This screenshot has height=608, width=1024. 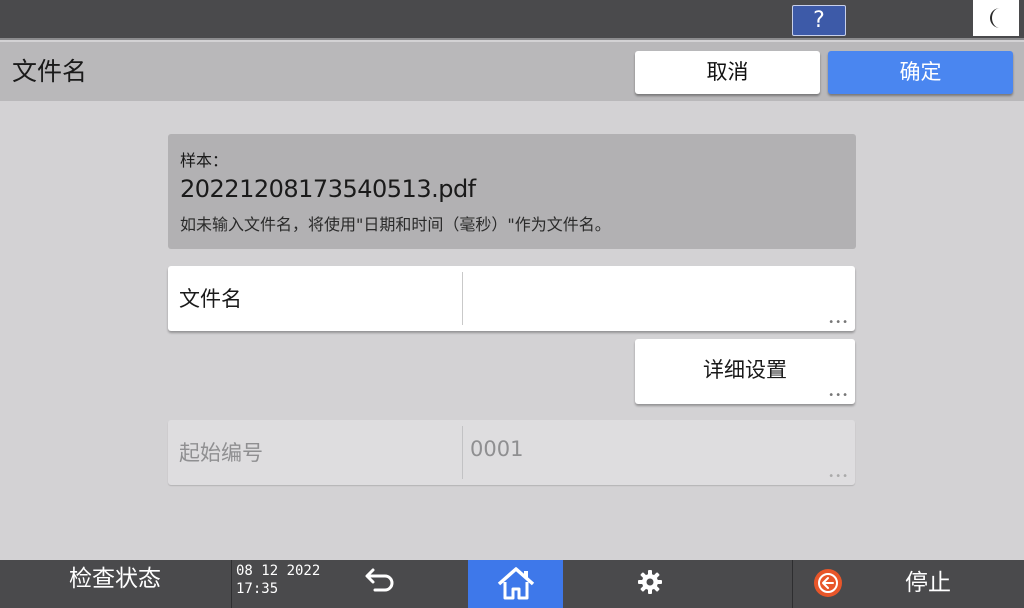 I want to click on time-text: 17:35, so click(x=257, y=589).